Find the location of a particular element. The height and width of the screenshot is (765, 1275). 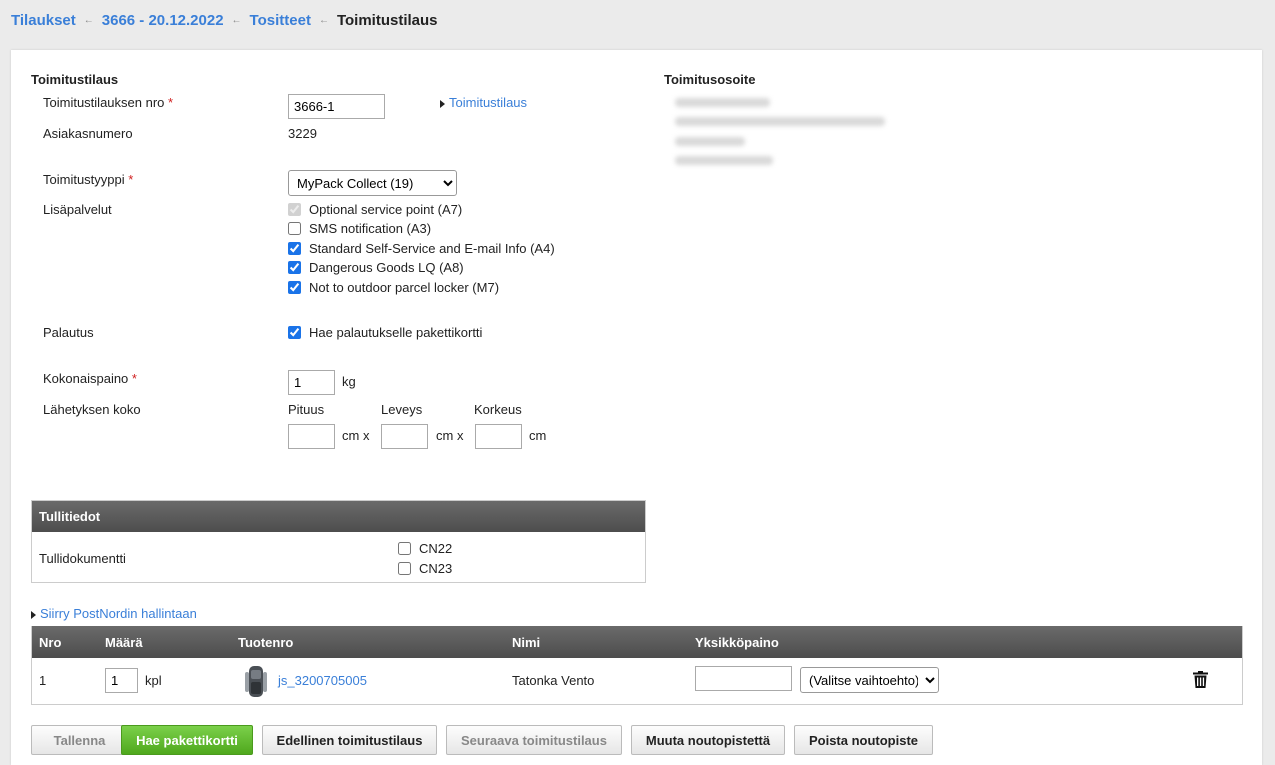

customs-doc-label: Tullidokumentti is located at coordinates (82, 558).